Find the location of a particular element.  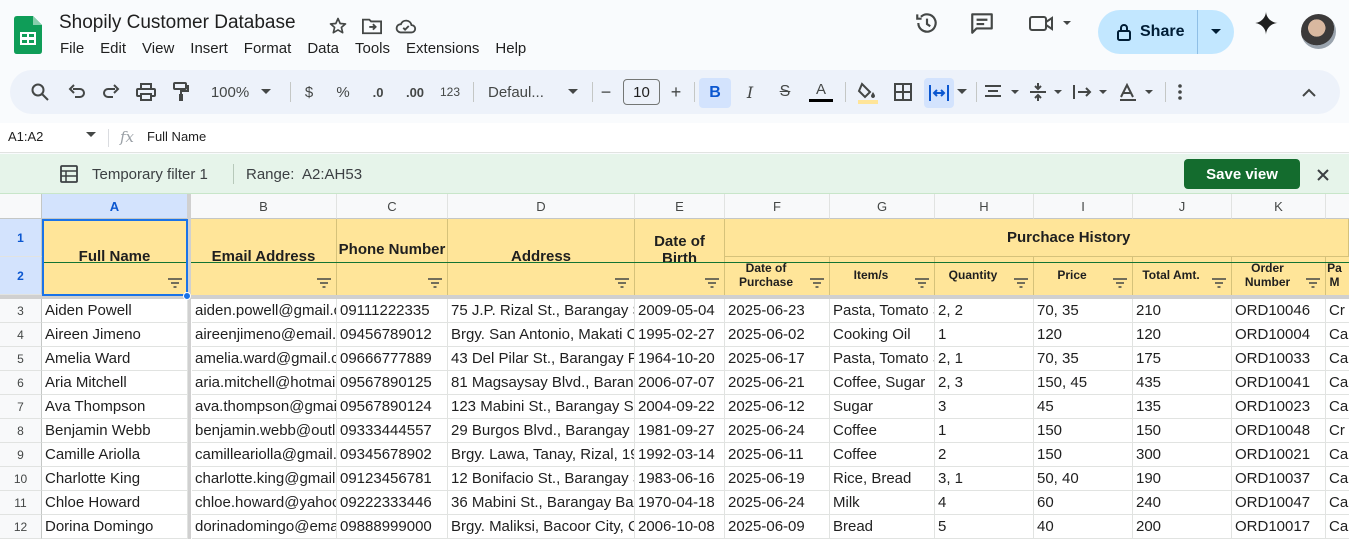

table-cell: 36 Mabini St., Barangay Bag is located at coordinates (541, 503).